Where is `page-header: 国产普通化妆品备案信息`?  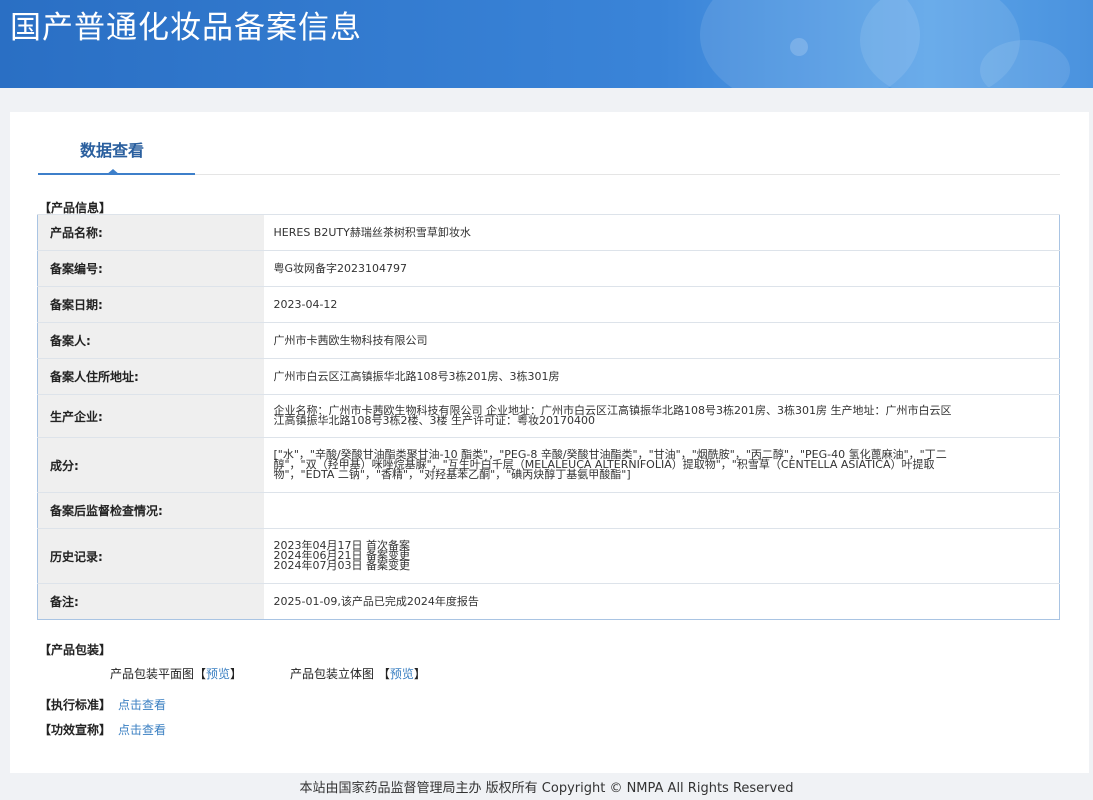
page-header: 国产普通化妆品备案信息 is located at coordinates (546, 44).